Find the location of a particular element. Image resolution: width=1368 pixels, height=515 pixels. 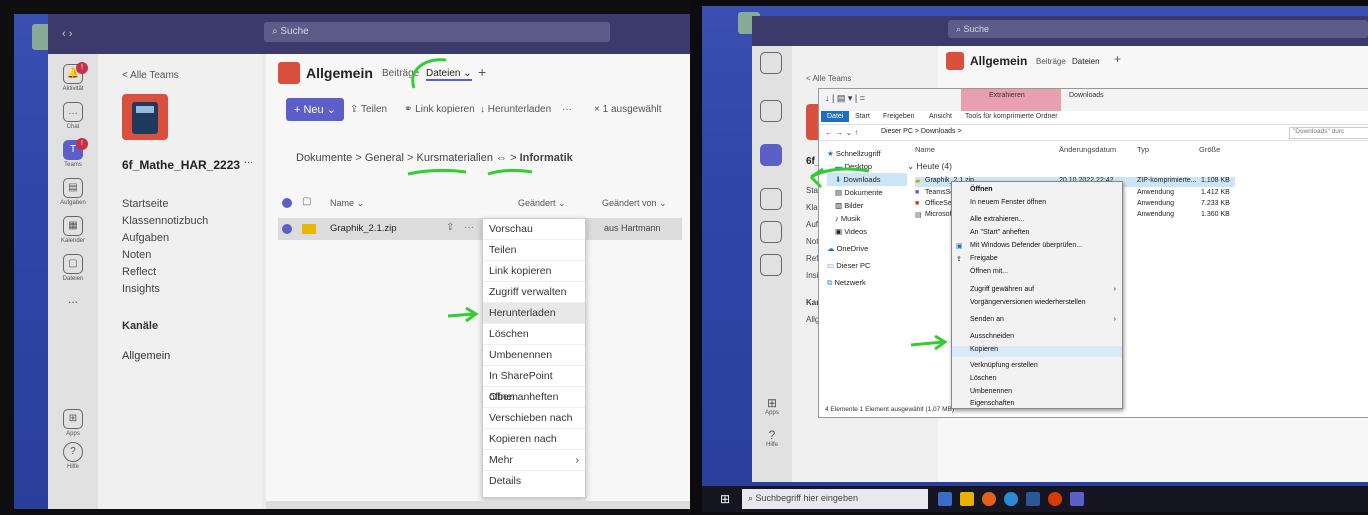

nav-insights: Insights is located at coordinates (165, 289).